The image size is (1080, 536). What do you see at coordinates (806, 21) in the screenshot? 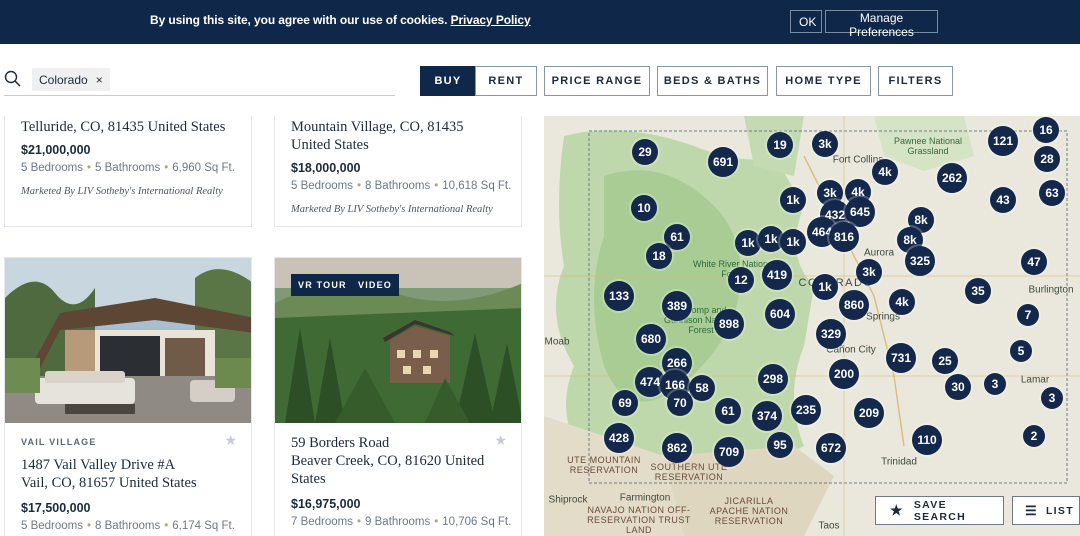
I see `cookie-ok-button: OK` at bounding box center [806, 21].